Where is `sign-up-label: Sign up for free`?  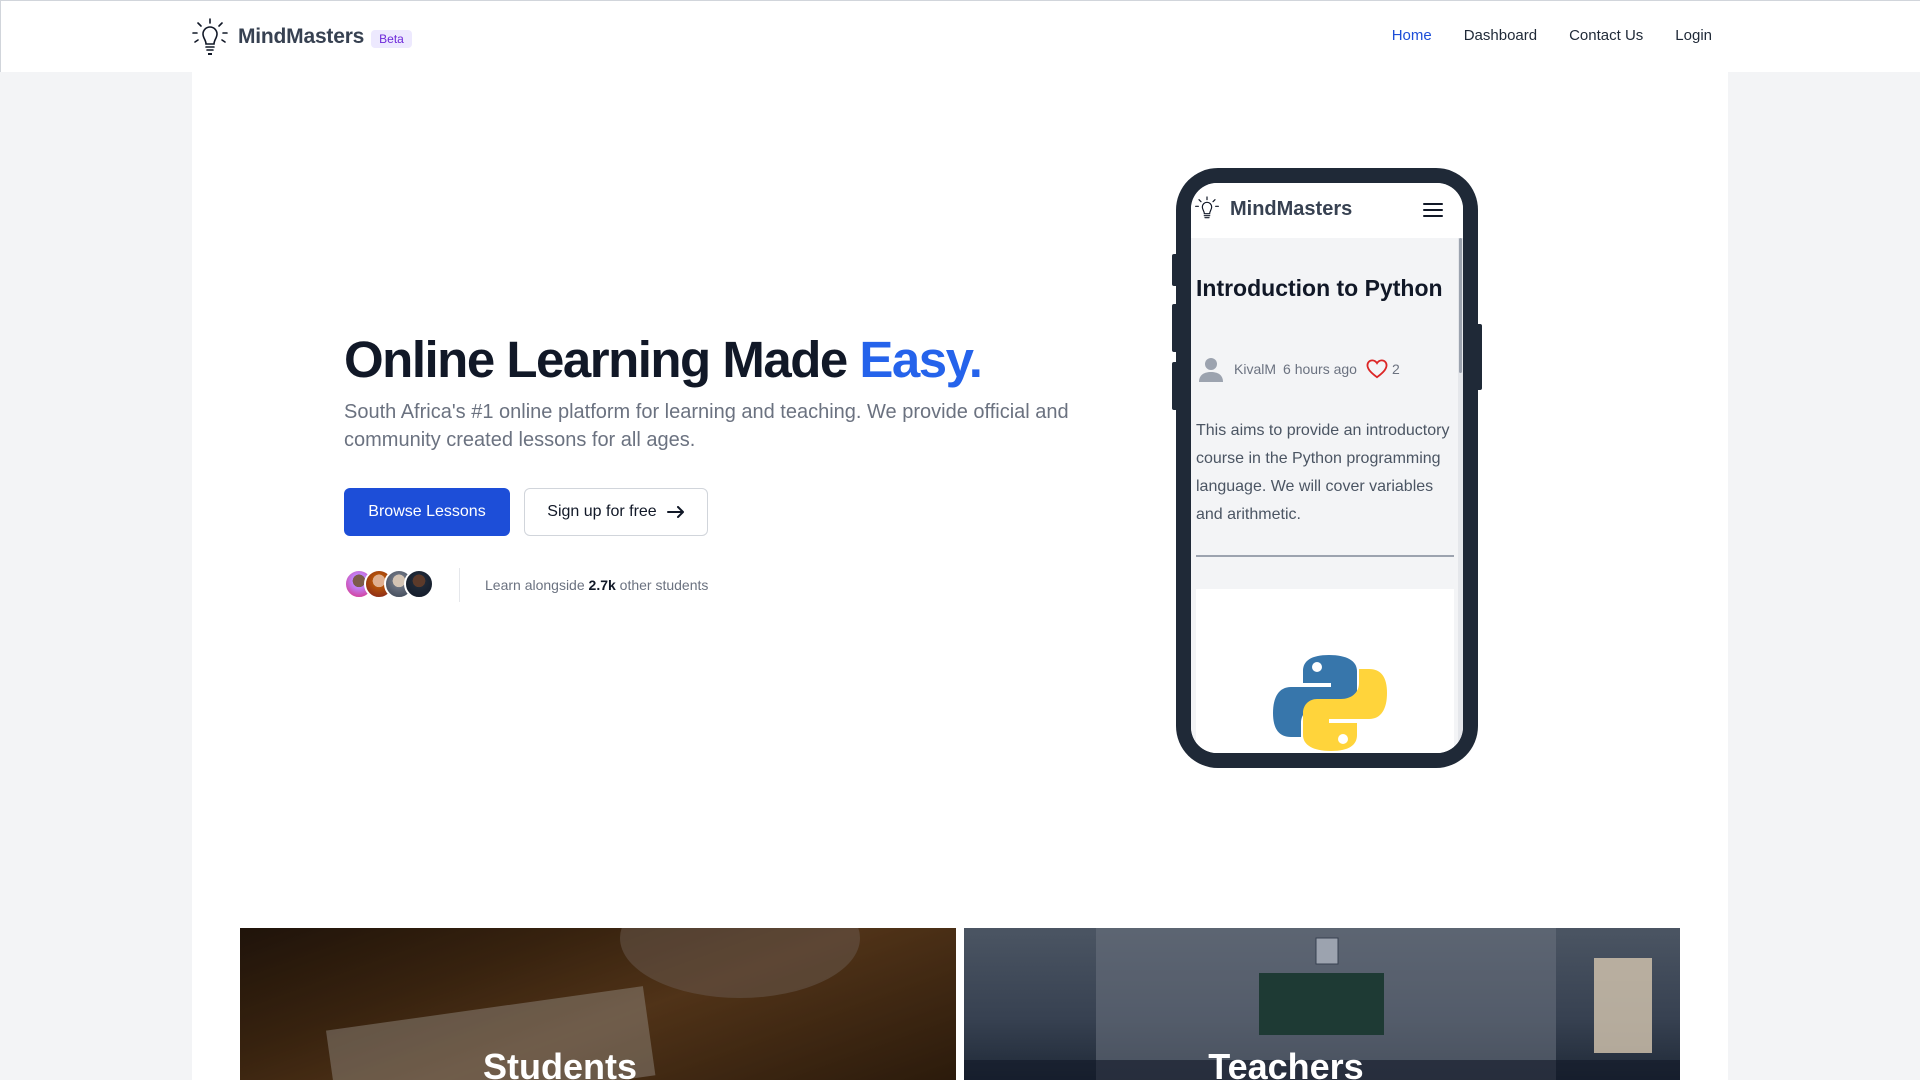
sign-up-label: Sign up for free is located at coordinates (602, 511).